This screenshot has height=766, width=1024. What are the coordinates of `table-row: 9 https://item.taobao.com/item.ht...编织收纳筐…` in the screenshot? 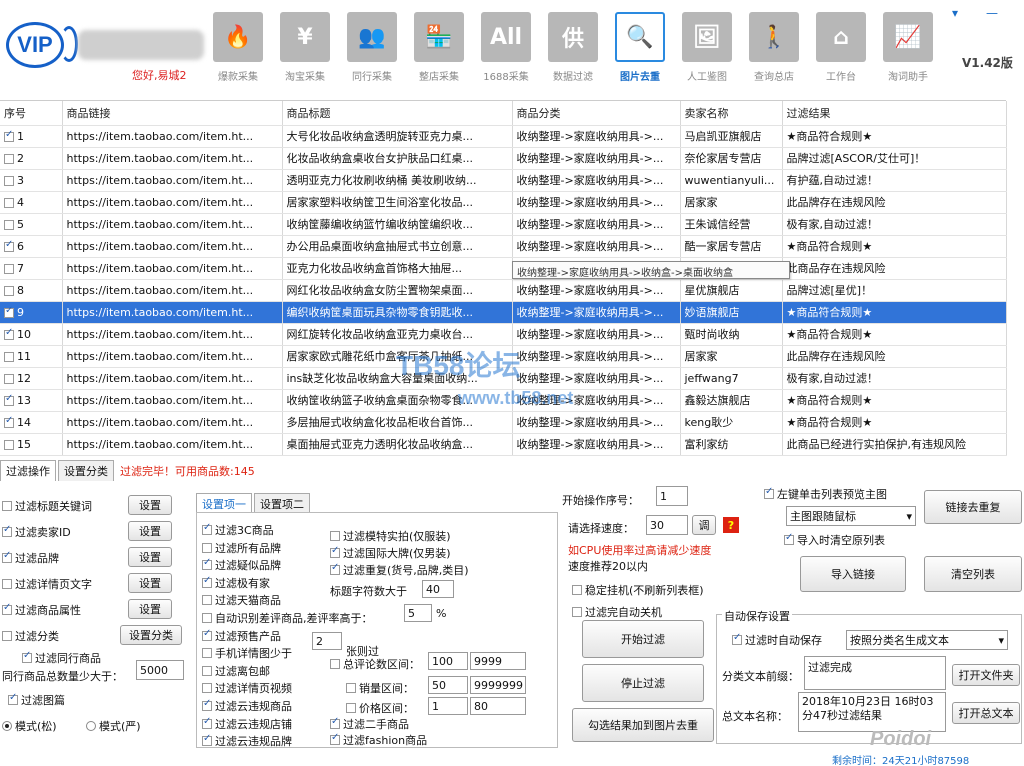 It's located at (503, 312).